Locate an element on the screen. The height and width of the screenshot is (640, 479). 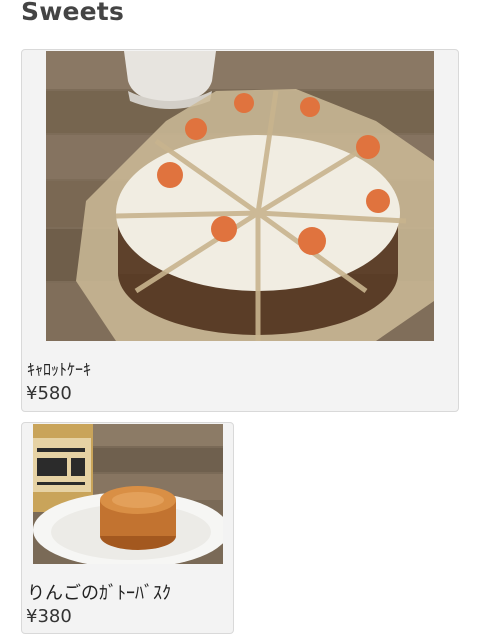
menu-item-card-apple-gateau-basque: りんごのｶﾞﾄｰﾊﾞｽｸ ¥380 is located at coordinates (127, 528).